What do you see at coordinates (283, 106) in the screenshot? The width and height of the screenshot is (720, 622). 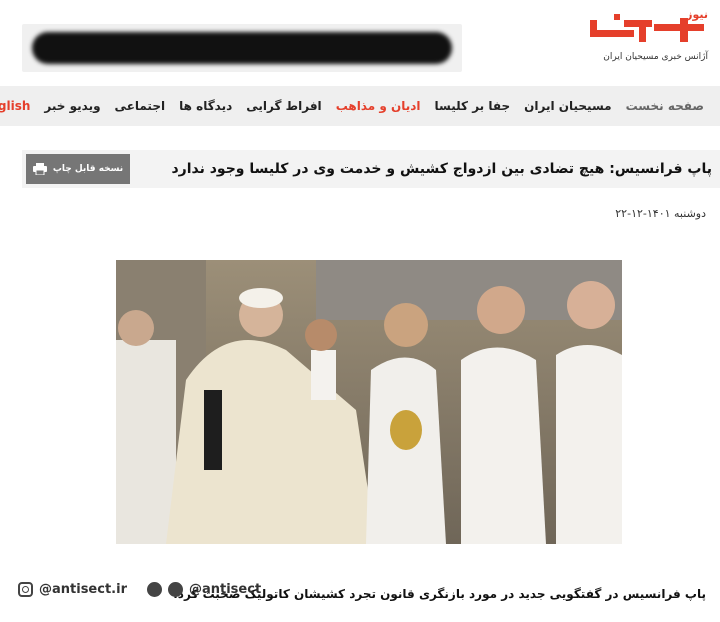 I see `nav-item-4: افراط گرایی` at bounding box center [283, 106].